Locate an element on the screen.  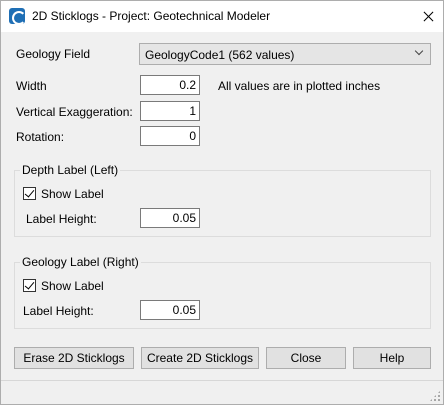
geology-label-group-title: Geology Label (Right) is located at coordinates (80, 262).